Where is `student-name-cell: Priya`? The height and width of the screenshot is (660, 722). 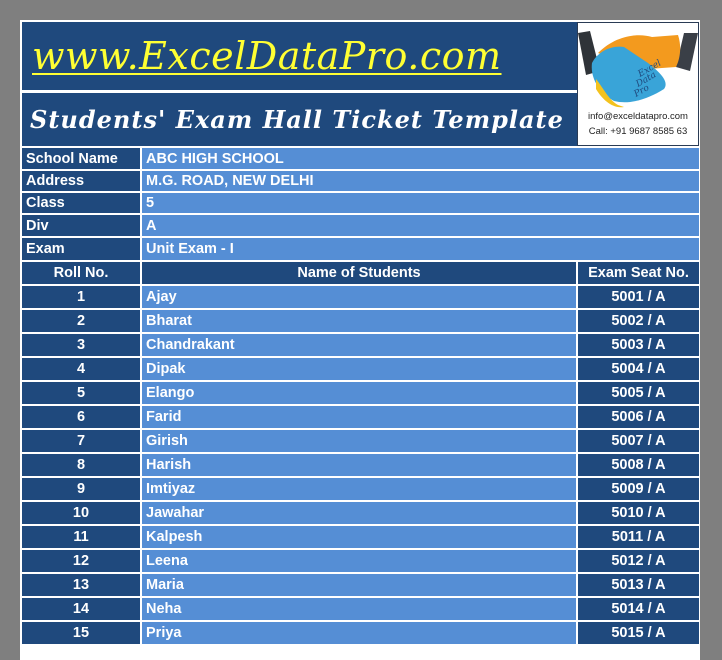 student-name-cell: Priya is located at coordinates (359, 633).